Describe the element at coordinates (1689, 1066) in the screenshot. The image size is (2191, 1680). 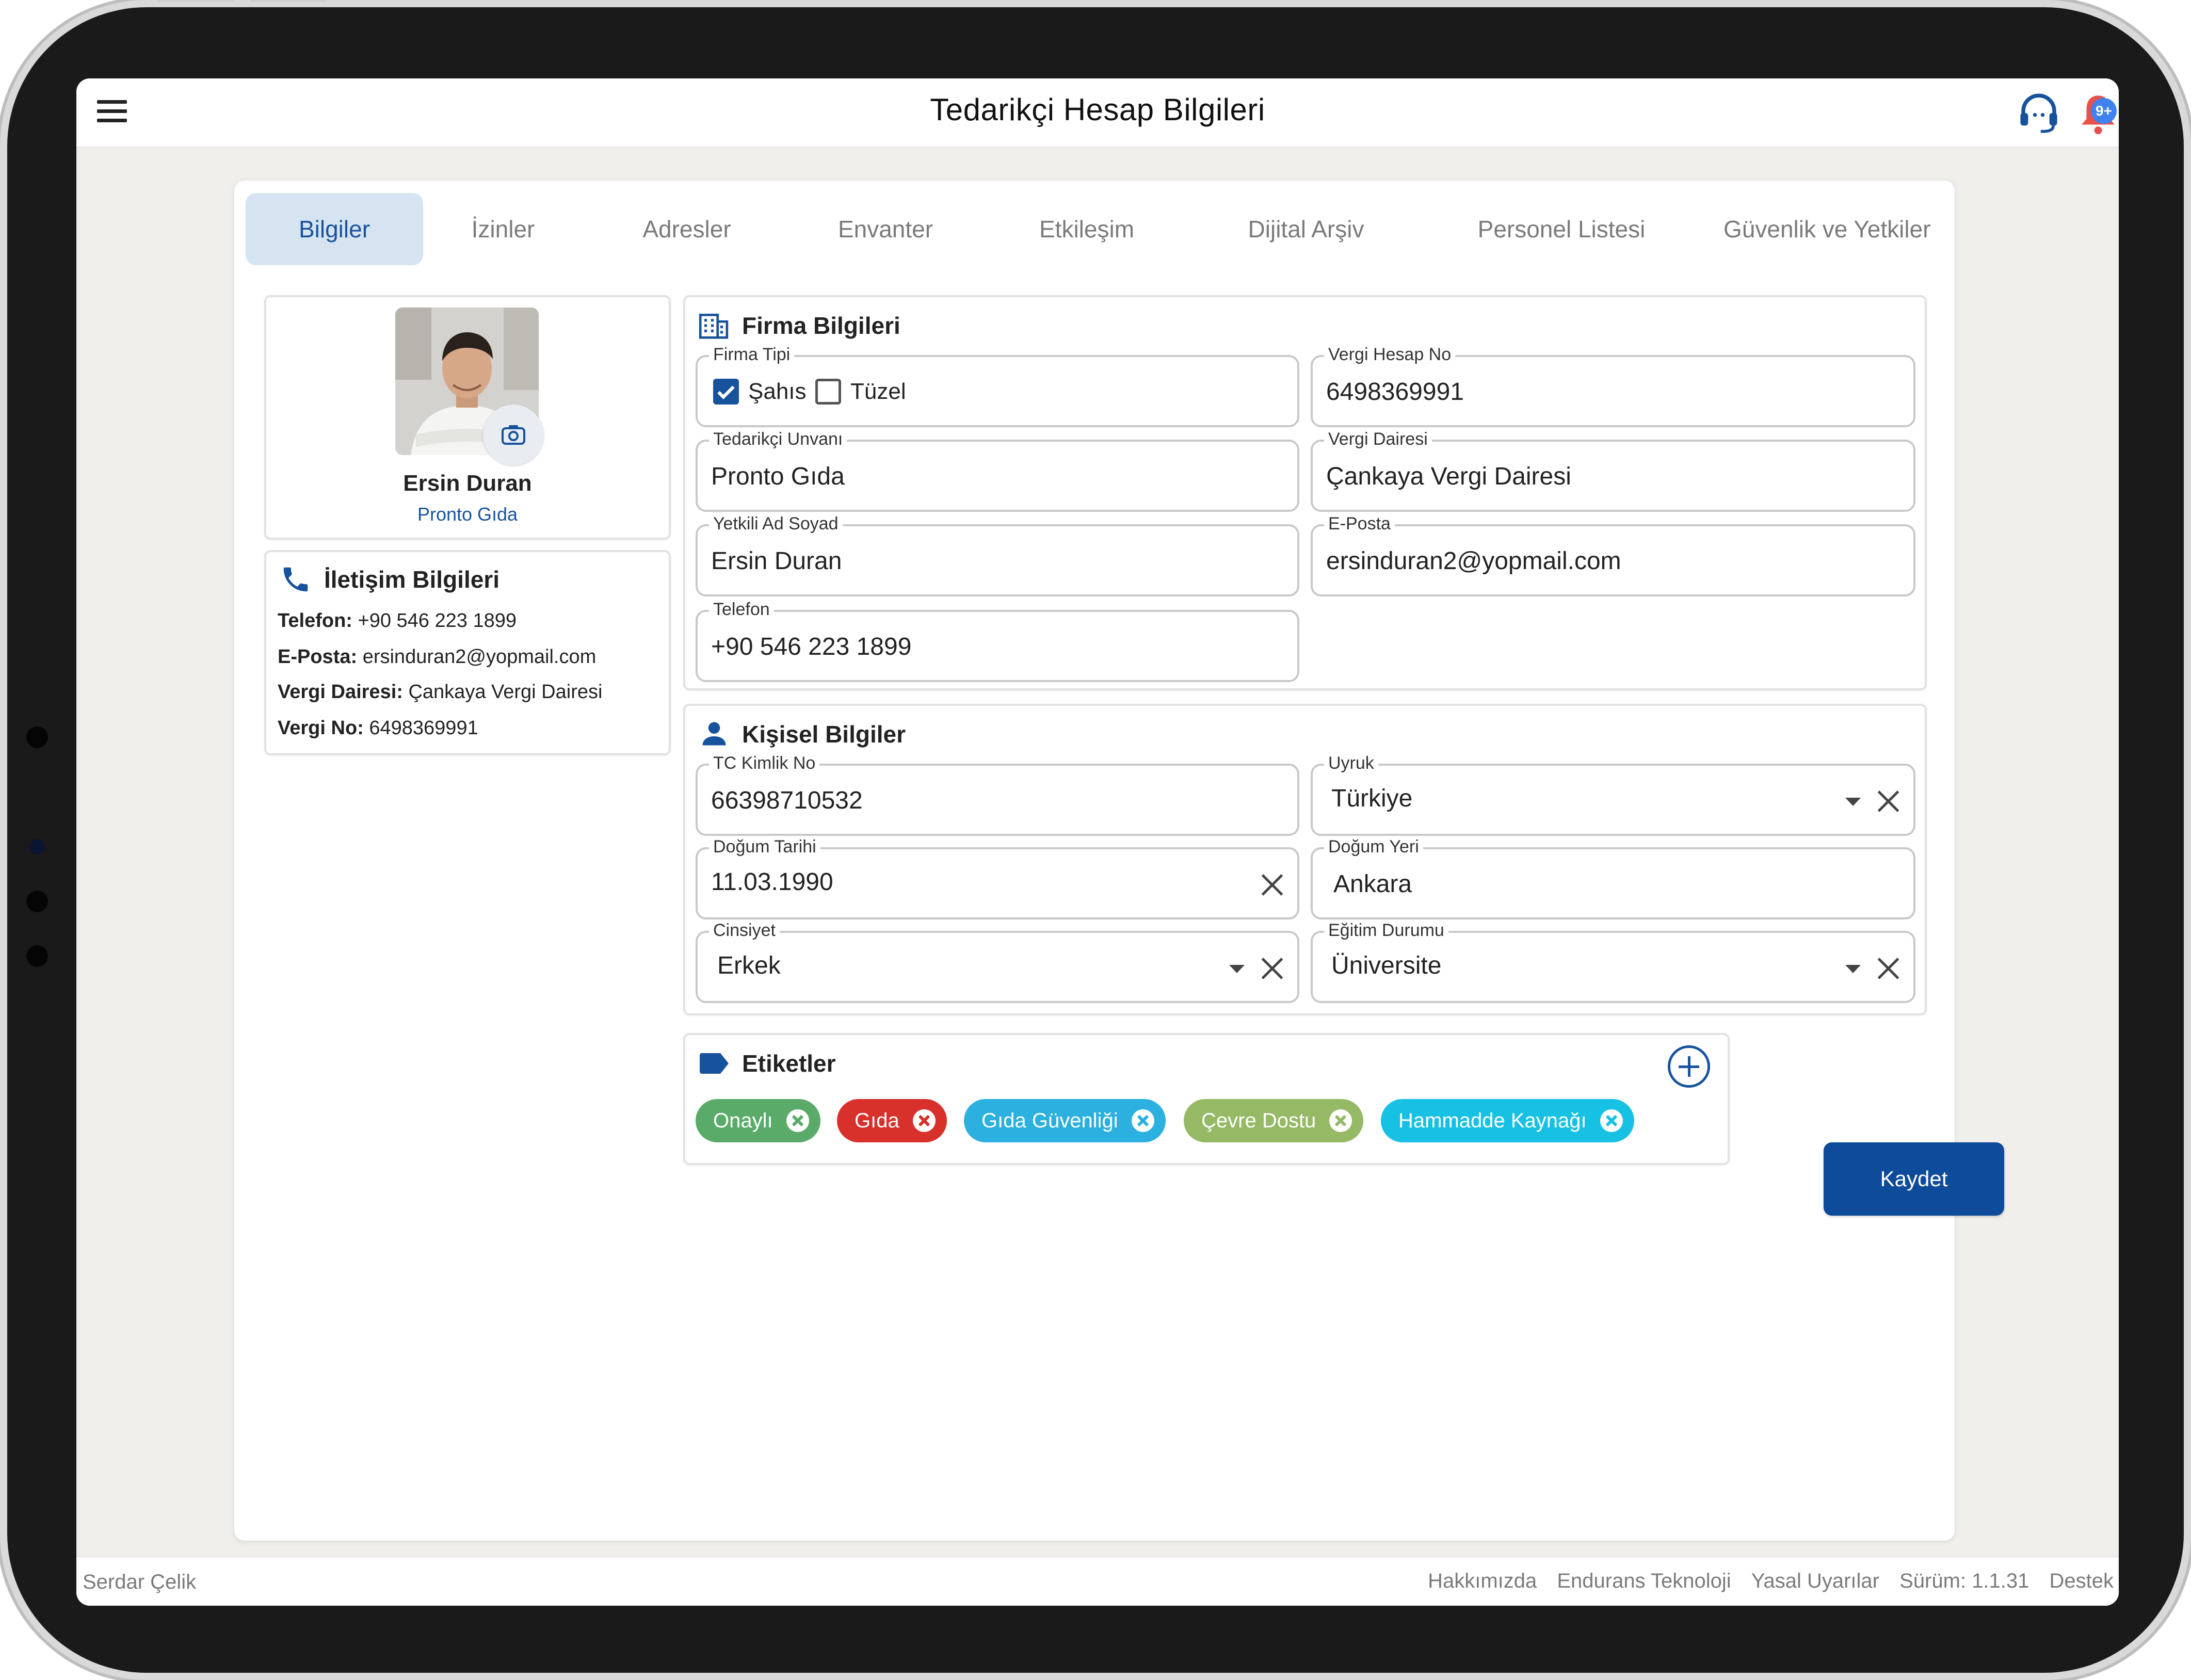
I see `add-tag-button` at that location.